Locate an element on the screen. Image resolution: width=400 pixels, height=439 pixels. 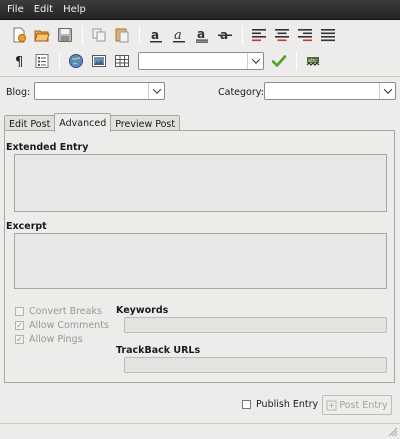
menu-bar: File Edit Help is located at coordinates (200, 10).